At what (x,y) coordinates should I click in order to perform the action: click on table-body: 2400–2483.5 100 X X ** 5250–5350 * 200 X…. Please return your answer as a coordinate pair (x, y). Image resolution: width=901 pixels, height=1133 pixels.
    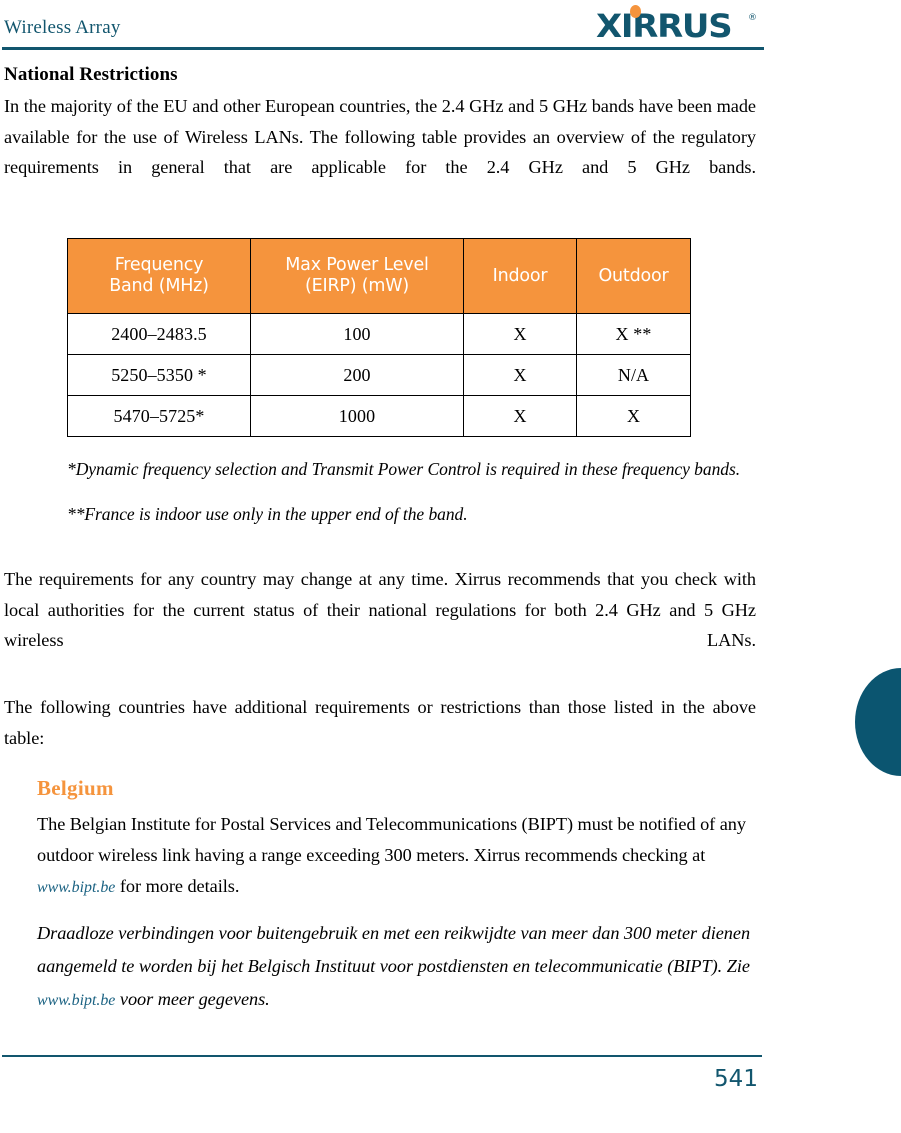
    Looking at the image, I should click on (379, 375).